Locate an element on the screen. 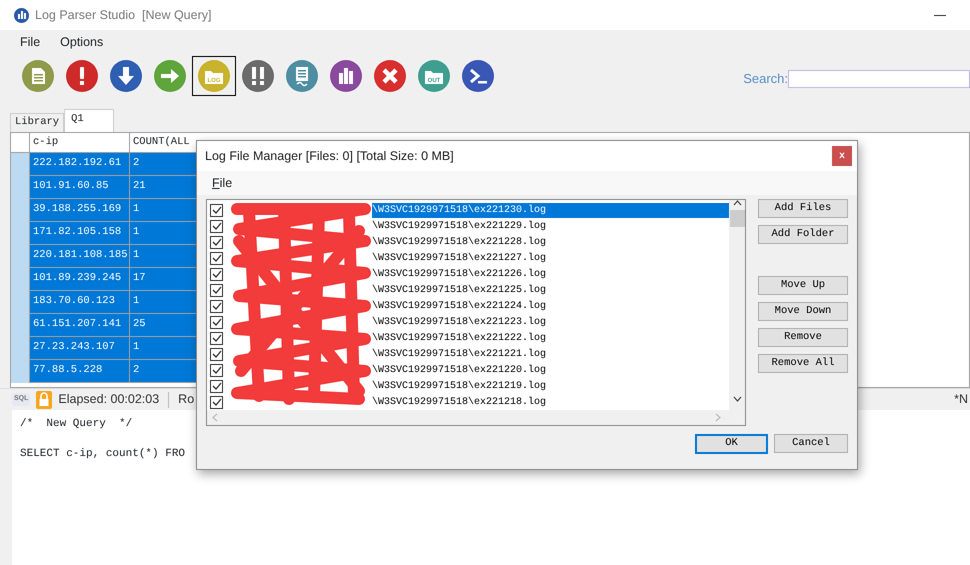 This screenshot has width=970, height=565. table-cell: 61.151.207.141 is located at coordinates (80, 325).